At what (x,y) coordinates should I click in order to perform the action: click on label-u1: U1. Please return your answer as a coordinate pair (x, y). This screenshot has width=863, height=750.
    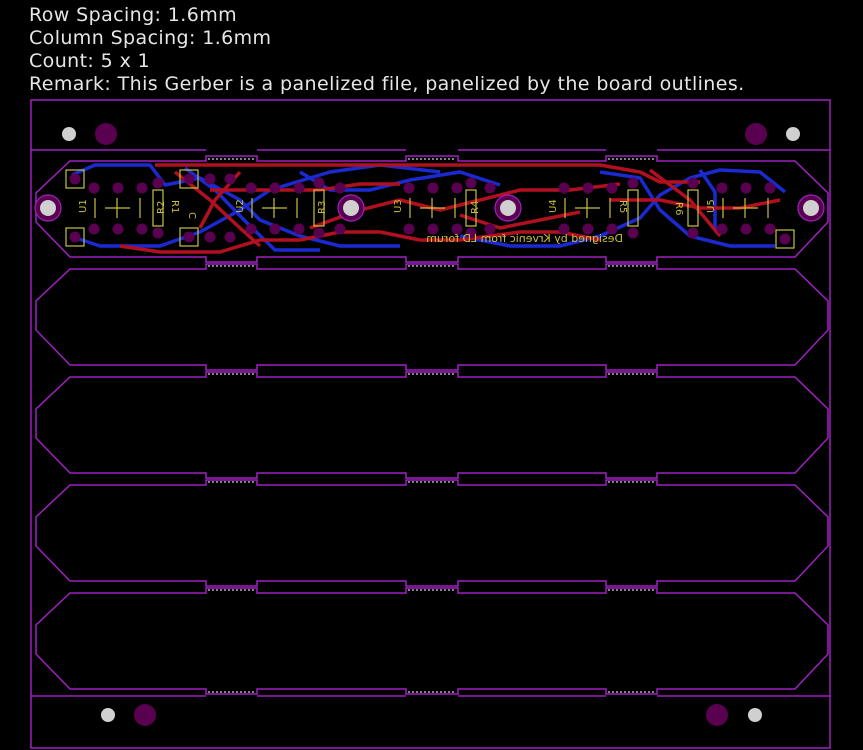
    Looking at the image, I should click on (83, 206).